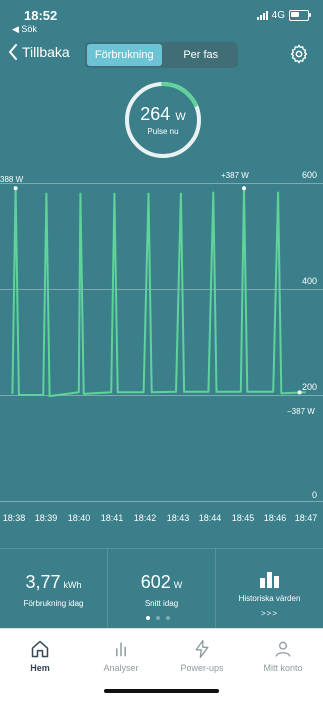 The width and height of the screenshot is (323, 701). I want to click on nav-bar: Tillbaka Förbrukning Per fas, so click(161, 56).